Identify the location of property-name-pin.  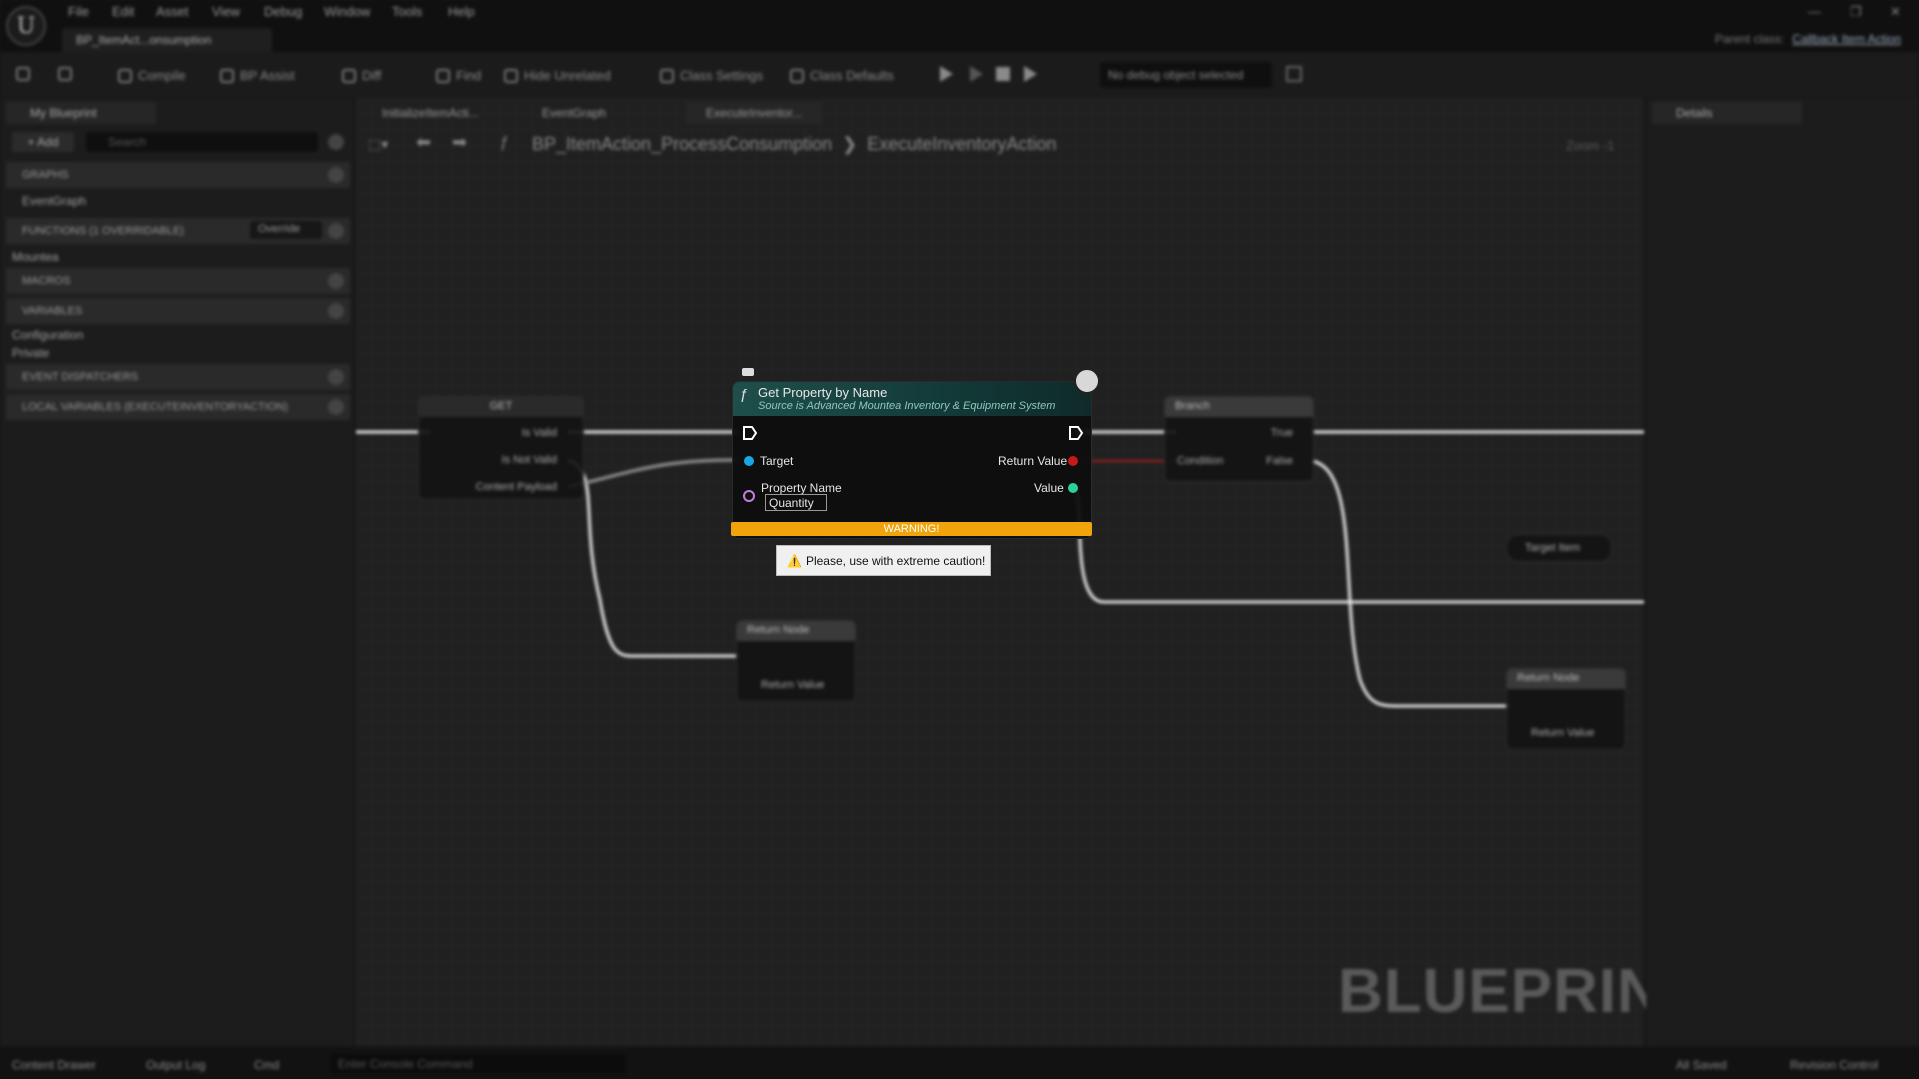
(749, 496).